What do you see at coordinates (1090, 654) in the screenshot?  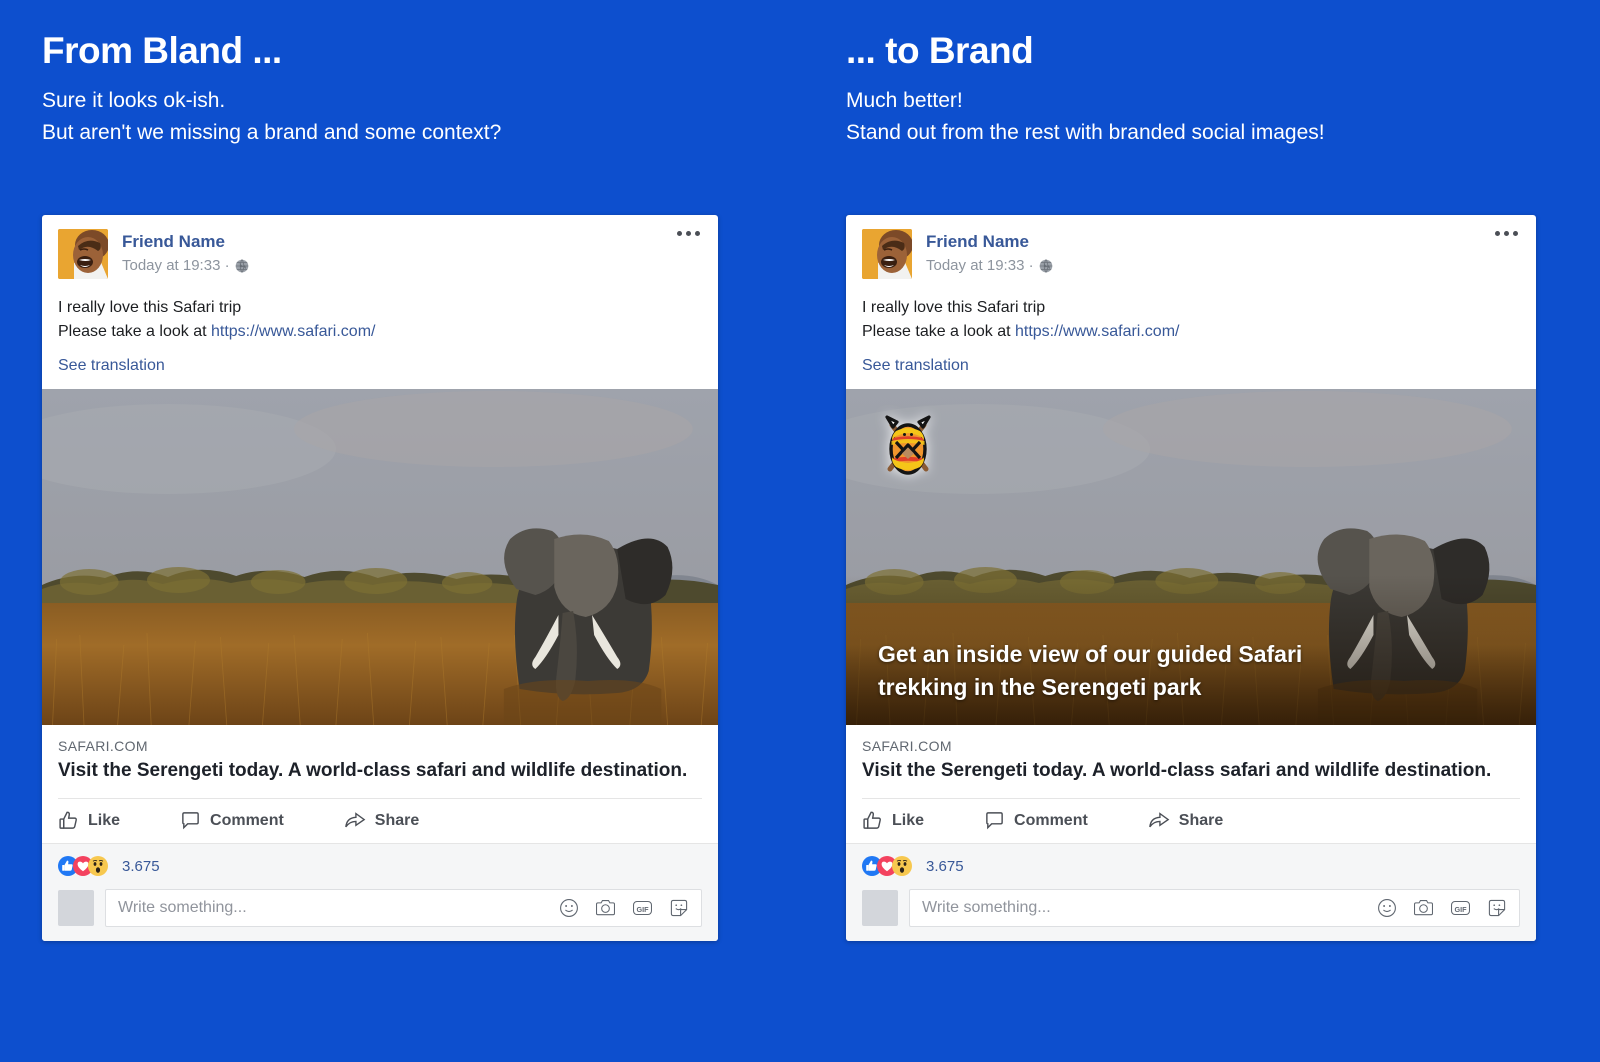 I see `image-overlay-caption-line1: Get an inside view of our guided Safari` at bounding box center [1090, 654].